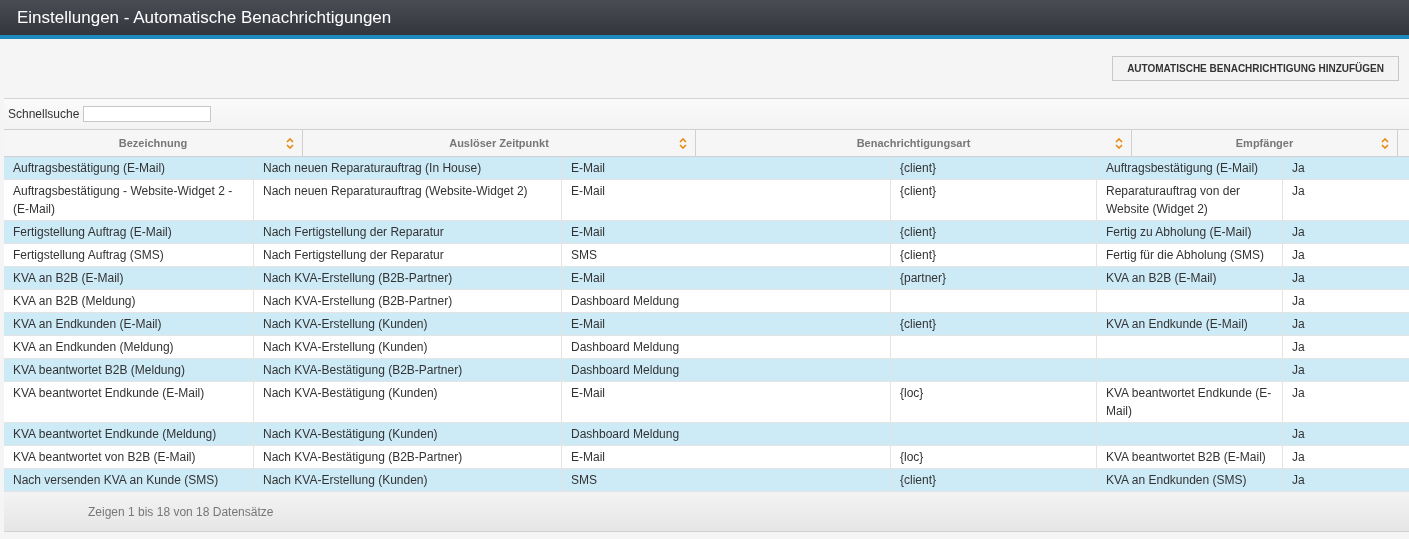 The width and height of the screenshot is (1409, 539). What do you see at coordinates (181, 512) in the screenshot?
I see `record-count: Zeigen 1 bis 18 von 18 Datensätze` at bounding box center [181, 512].